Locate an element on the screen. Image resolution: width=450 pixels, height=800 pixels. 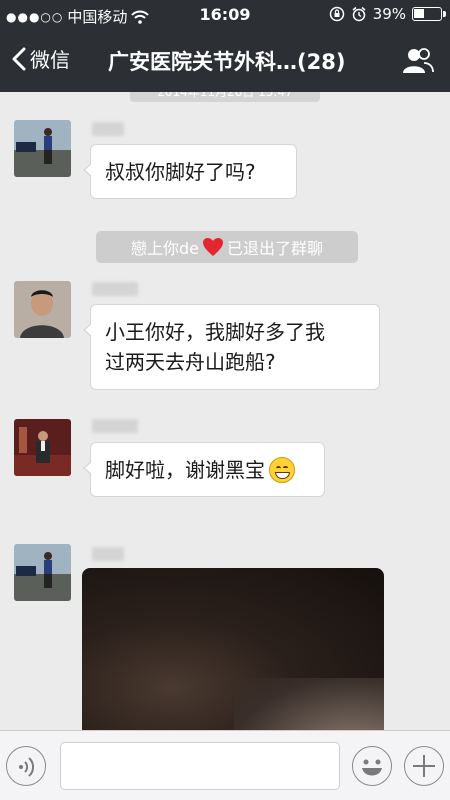
chevron-left-icon is located at coordinates (19, 58).